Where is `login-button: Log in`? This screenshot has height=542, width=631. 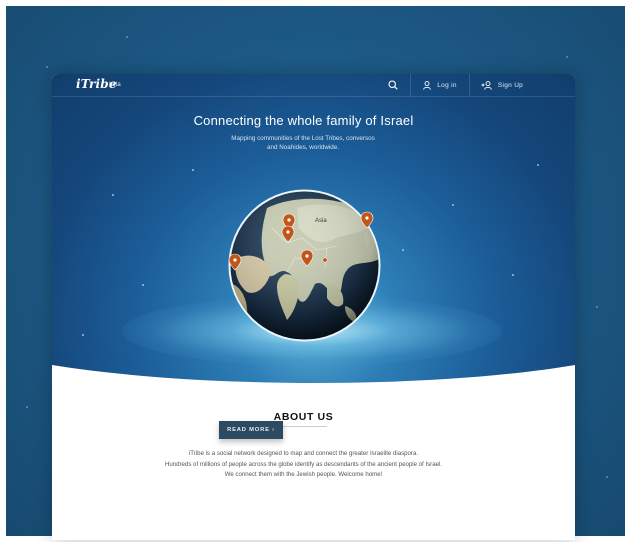
login-button: Log in is located at coordinates (440, 85).